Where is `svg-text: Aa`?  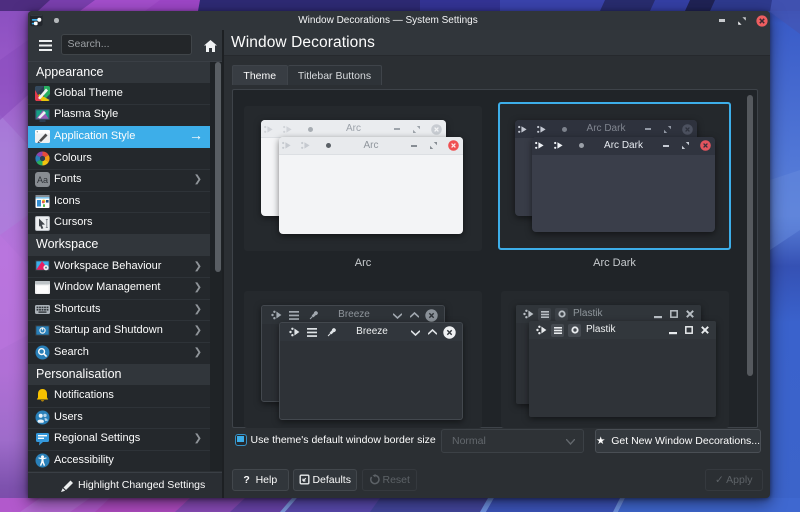
svg-text: Aa is located at coordinates (42, 180).